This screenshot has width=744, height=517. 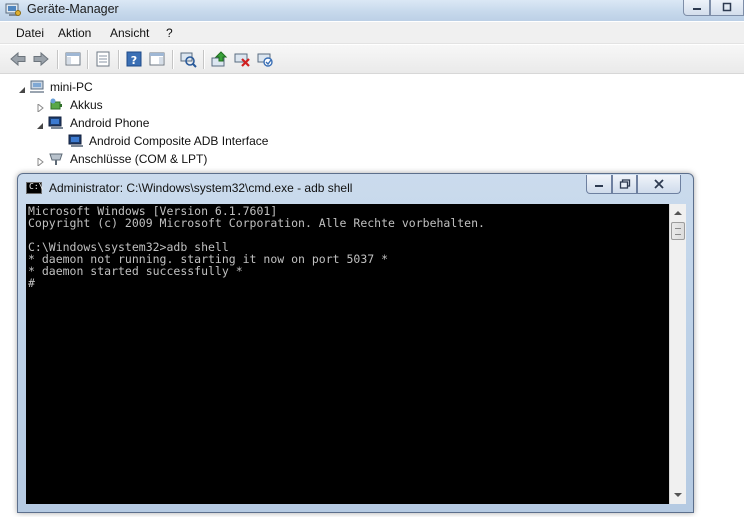 I want to click on minimize-button, so click(x=696, y=8).